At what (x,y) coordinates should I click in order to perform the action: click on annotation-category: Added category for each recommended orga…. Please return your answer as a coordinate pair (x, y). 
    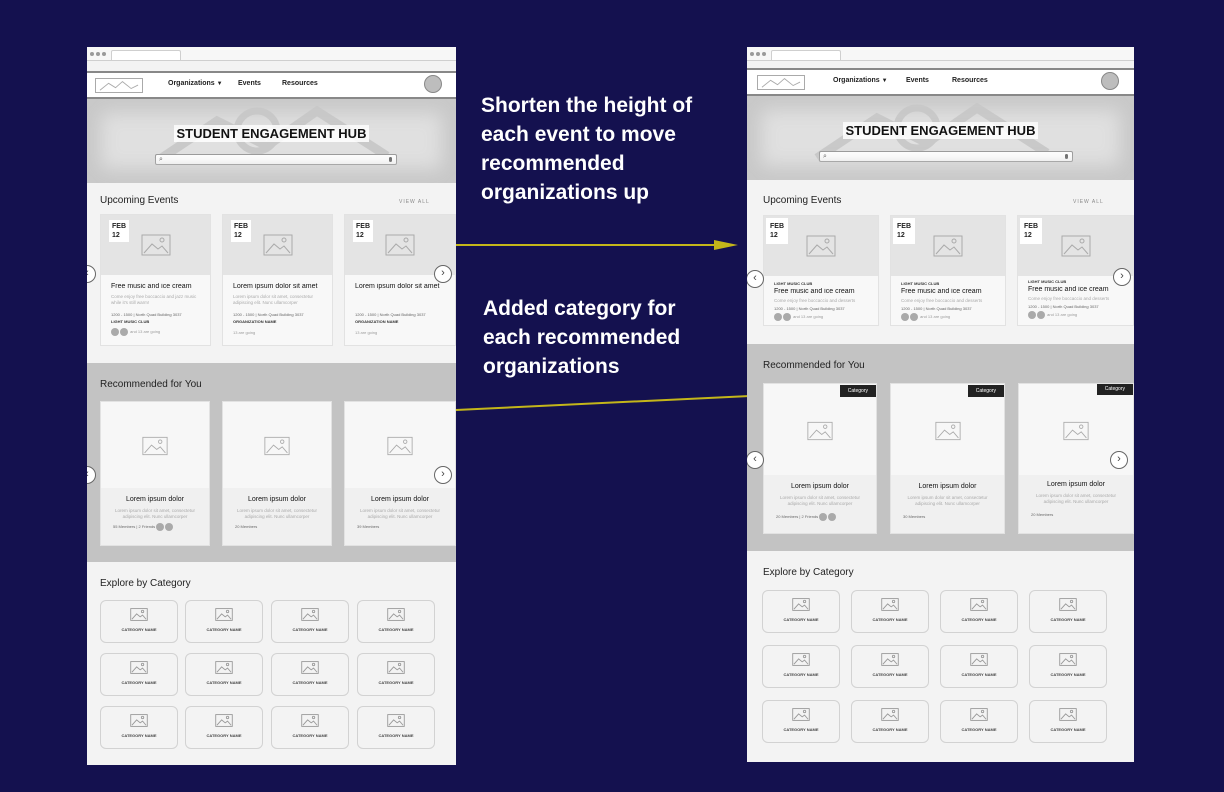
    Looking at the image, I should click on (582, 337).